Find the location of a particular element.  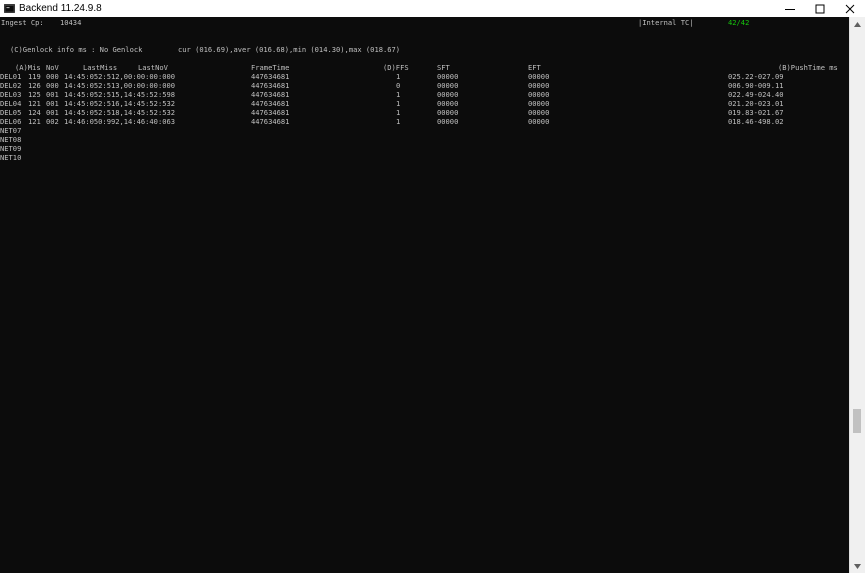

row-ffs: 0 is located at coordinates (398, 85).